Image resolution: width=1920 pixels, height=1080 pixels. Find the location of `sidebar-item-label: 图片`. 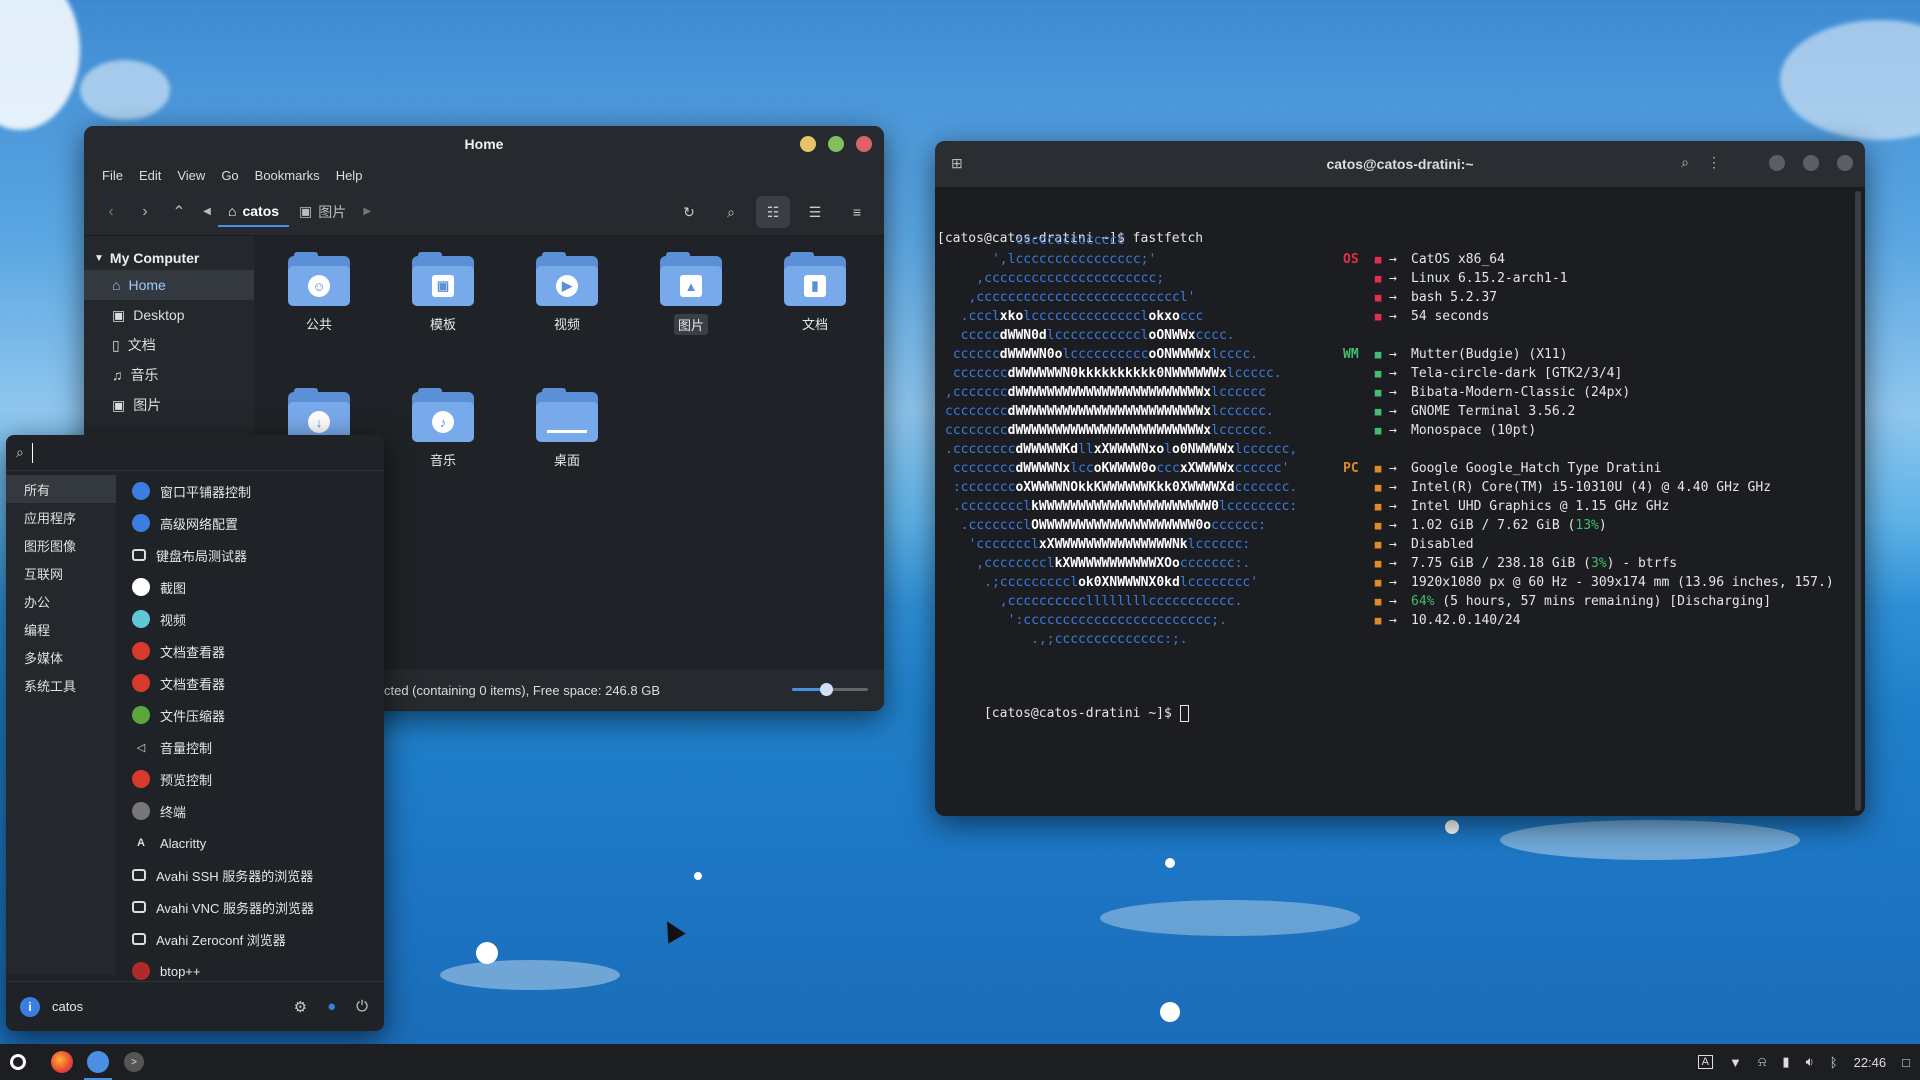

sidebar-item-label: 图片 is located at coordinates (147, 405).